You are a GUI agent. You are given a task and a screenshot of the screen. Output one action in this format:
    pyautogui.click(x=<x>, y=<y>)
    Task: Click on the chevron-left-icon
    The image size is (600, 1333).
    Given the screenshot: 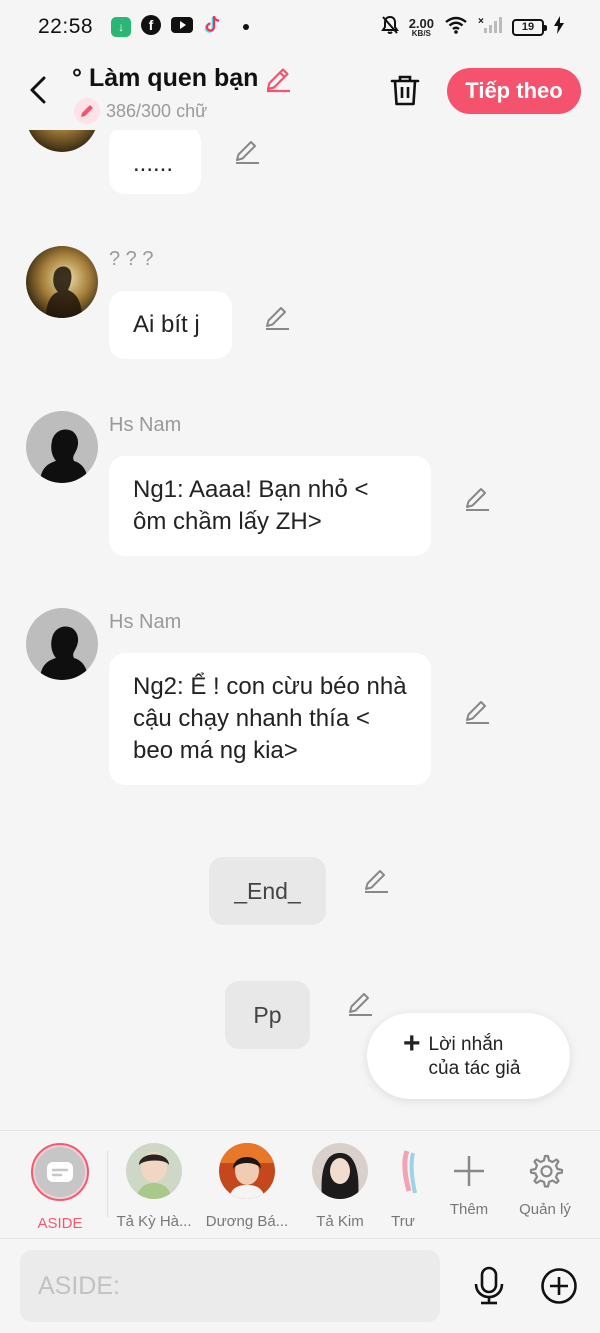 What is the action you would take?
    pyautogui.click(x=38, y=90)
    